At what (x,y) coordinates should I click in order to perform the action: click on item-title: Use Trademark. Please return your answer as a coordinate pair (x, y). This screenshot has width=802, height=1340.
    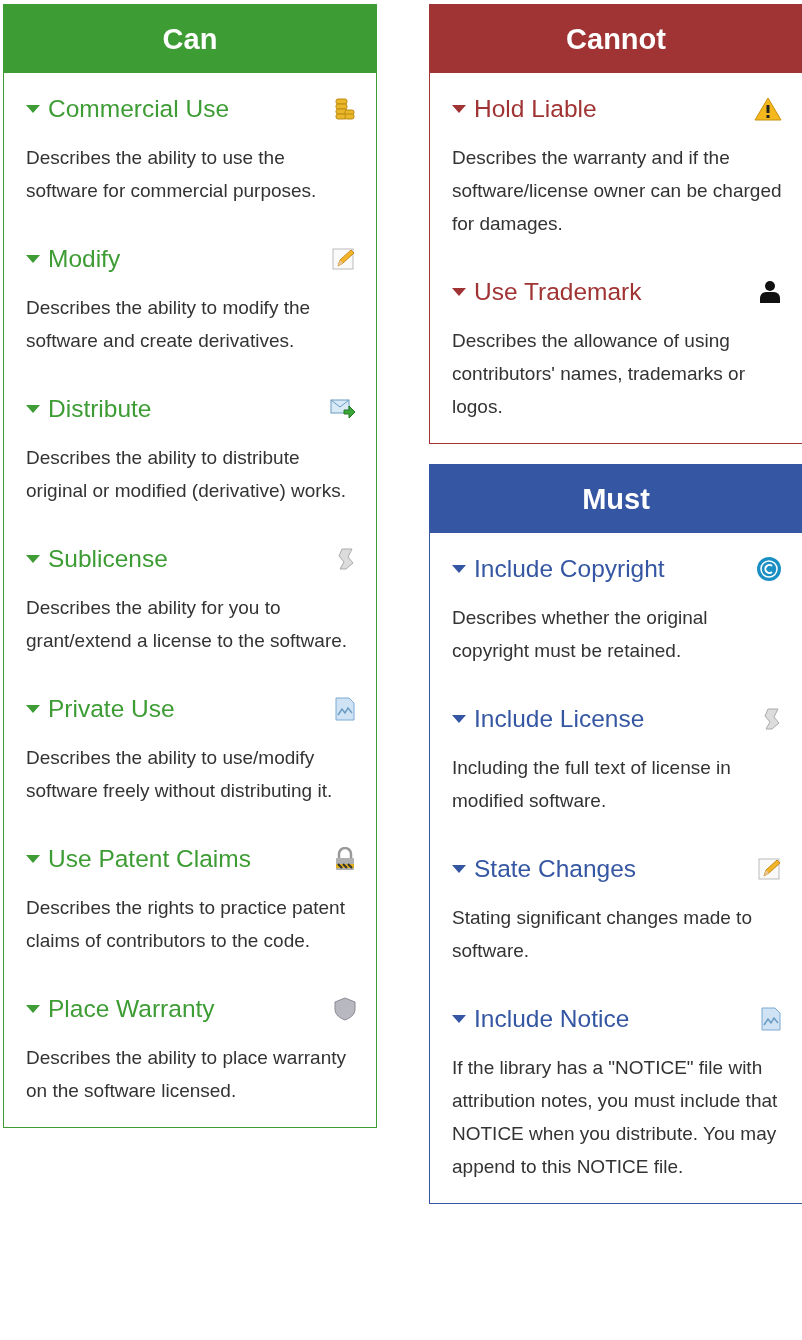
    Looking at the image, I should click on (547, 292).